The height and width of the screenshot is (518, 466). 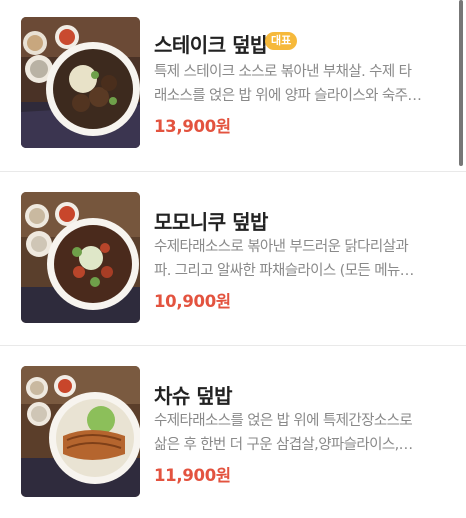 I want to click on menu-item-price: 10,900원, so click(x=192, y=301).